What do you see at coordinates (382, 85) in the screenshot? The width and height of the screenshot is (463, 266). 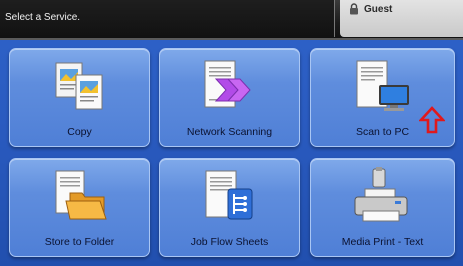 I see `scan-to-pc-icon` at bounding box center [382, 85].